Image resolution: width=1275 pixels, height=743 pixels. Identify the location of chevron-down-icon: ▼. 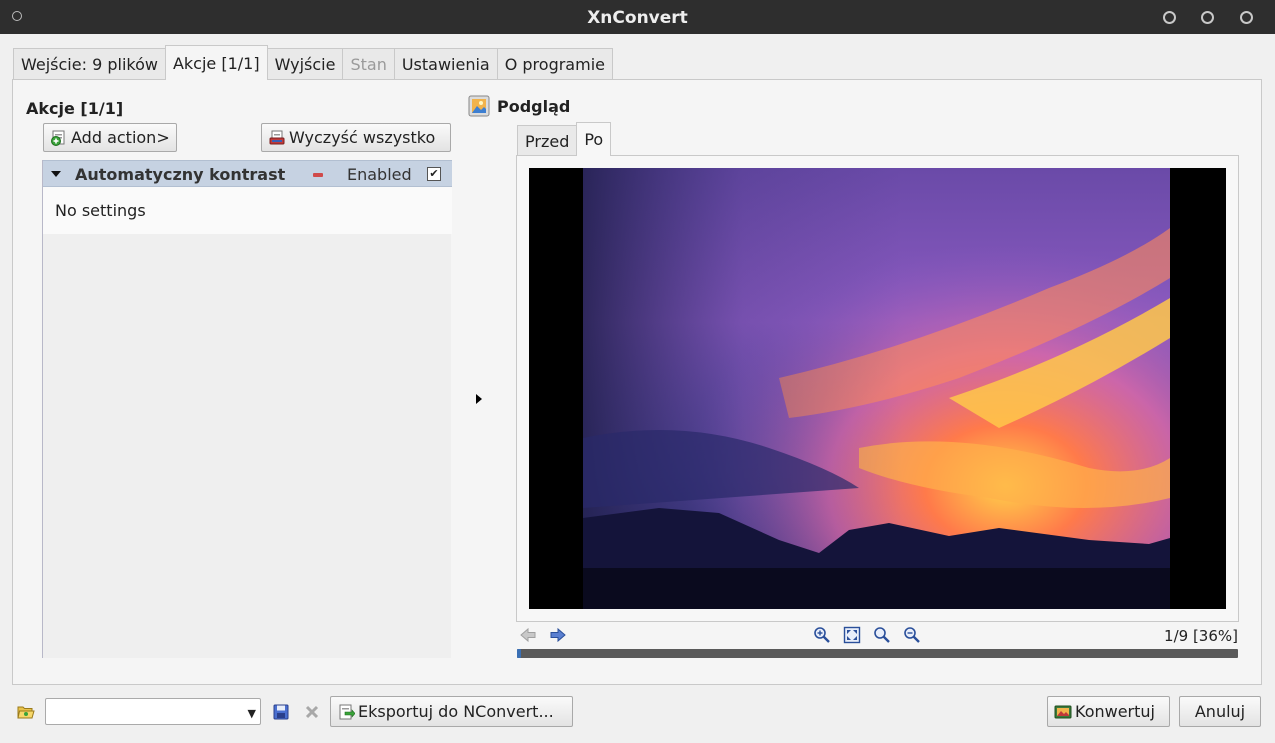
(252, 713).